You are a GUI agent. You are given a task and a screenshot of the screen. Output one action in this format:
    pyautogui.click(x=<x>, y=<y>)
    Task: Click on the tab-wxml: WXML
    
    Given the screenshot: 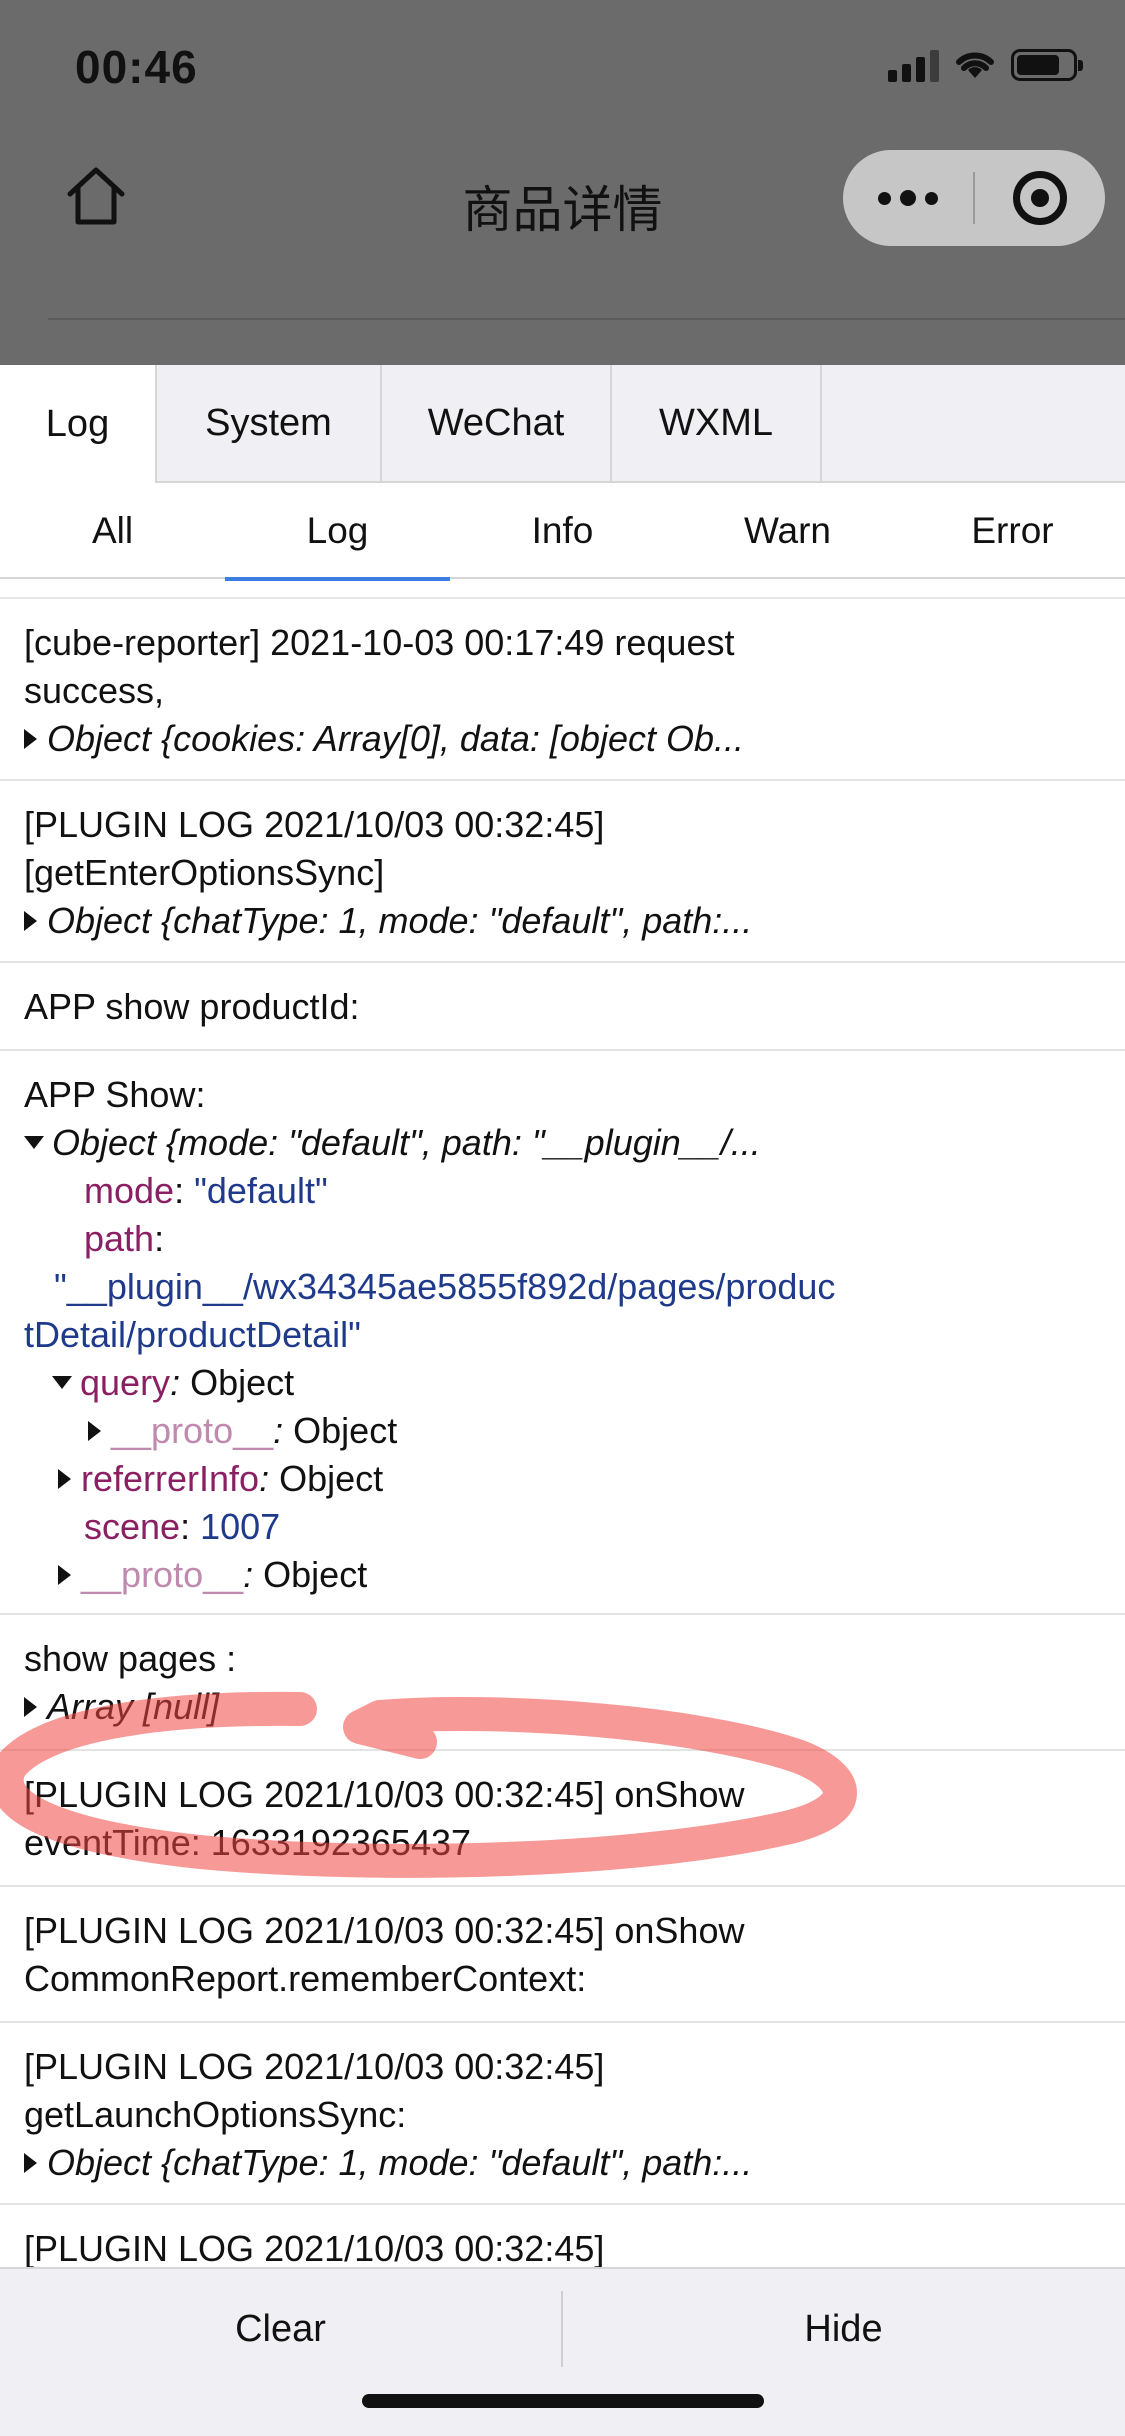 What is the action you would take?
    pyautogui.click(x=717, y=423)
    